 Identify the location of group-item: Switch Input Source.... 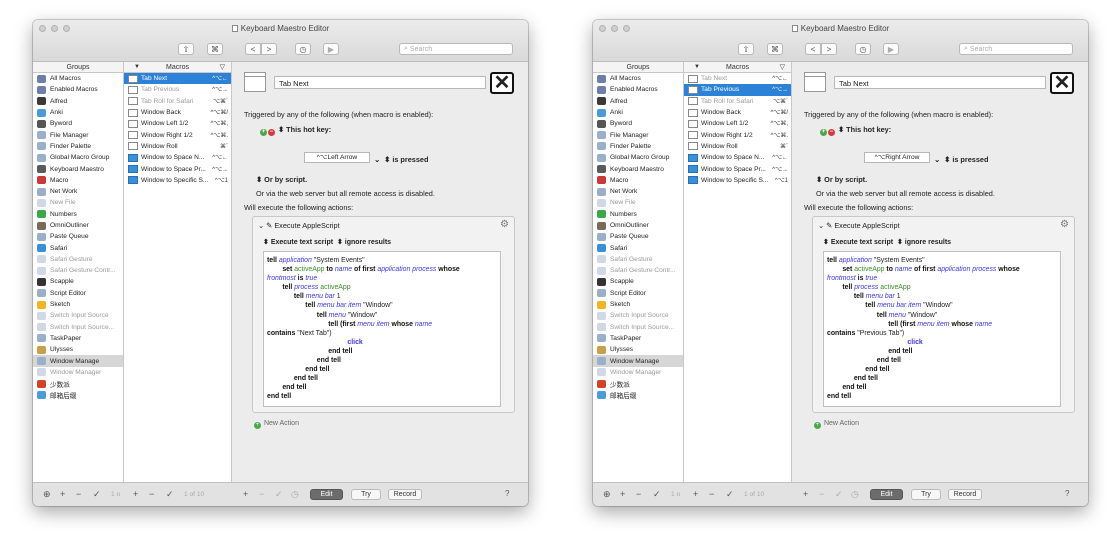
(78, 327).